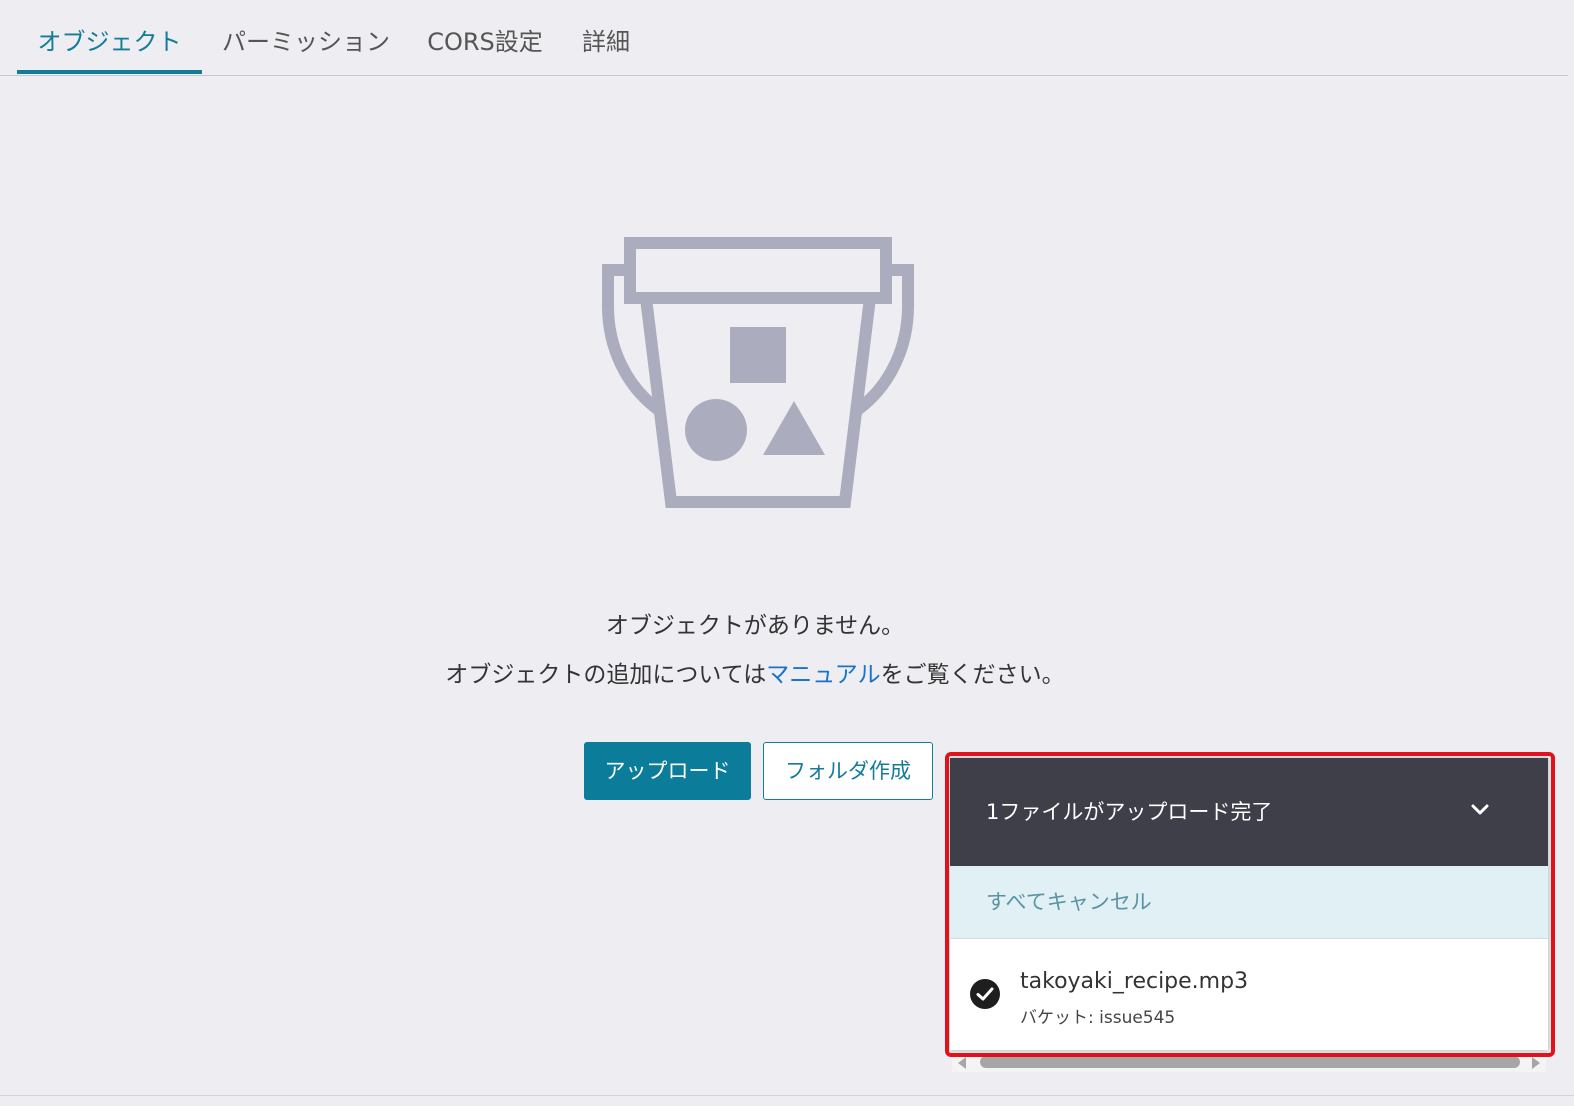 This screenshot has height=1106, width=1574. I want to click on create-folder-button: フォルダ作成, so click(848, 771).